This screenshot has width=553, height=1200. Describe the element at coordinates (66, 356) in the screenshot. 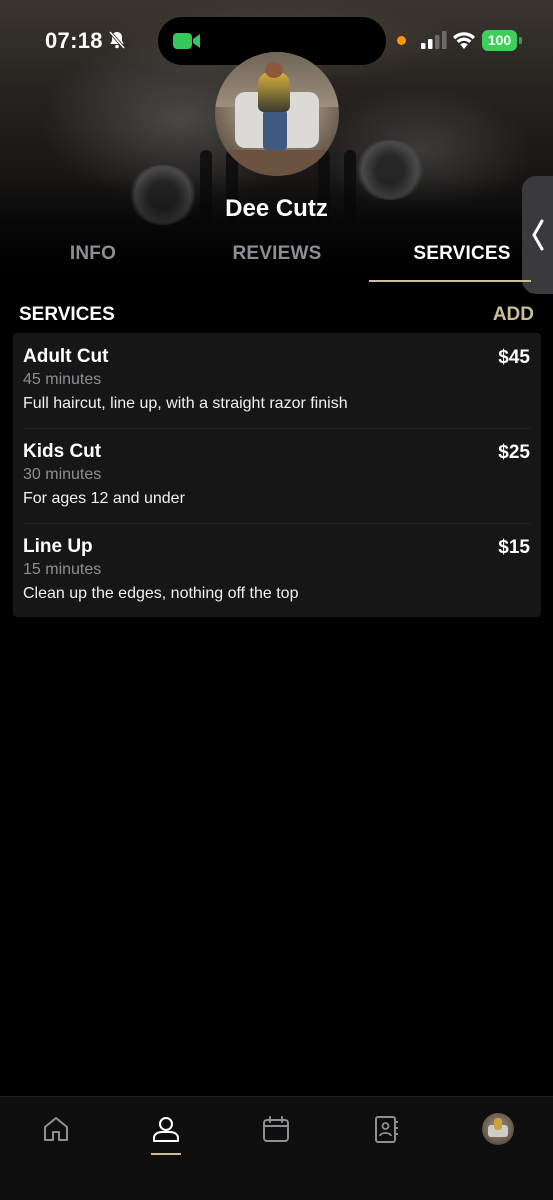

I see `service-name: Adult Cut` at that location.